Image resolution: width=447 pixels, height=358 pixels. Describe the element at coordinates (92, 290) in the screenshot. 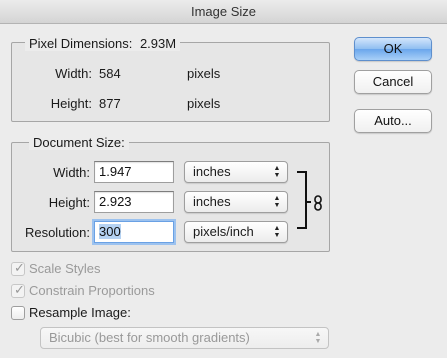

I see `constrain-proportions-label: Constrain Proportions` at that location.